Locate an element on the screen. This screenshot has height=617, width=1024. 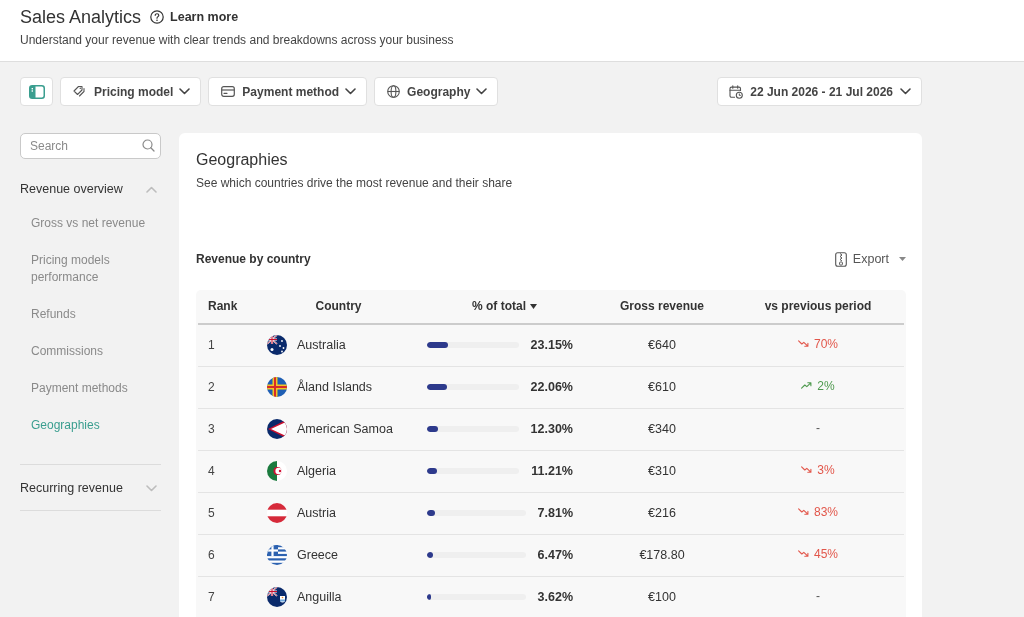
table-cell-text: Anguilla is located at coordinates (319, 597).